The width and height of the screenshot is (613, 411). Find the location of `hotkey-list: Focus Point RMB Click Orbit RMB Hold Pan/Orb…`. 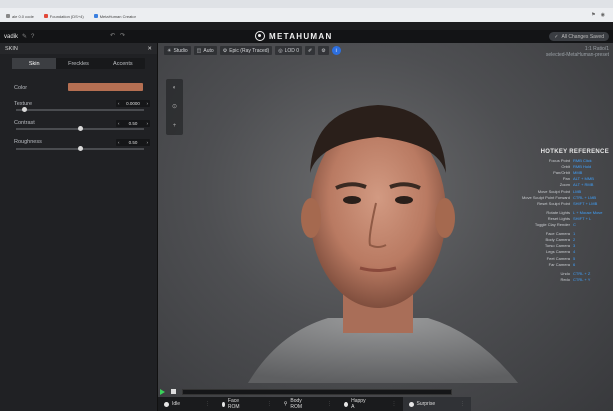

hotkey-list: Focus Point RMB Click Orbit RMB Hold Pan/Orb… is located at coordinates (550, 220).